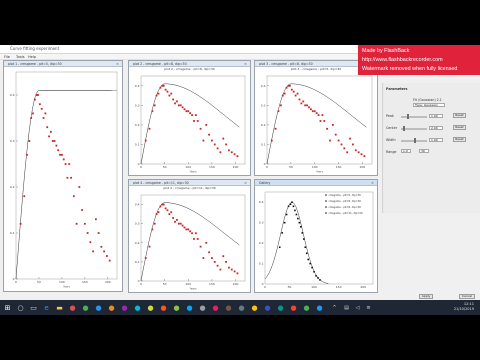 The image size is (480, 360). I want to click on edge-browser-icon: e, so click(46, 307).